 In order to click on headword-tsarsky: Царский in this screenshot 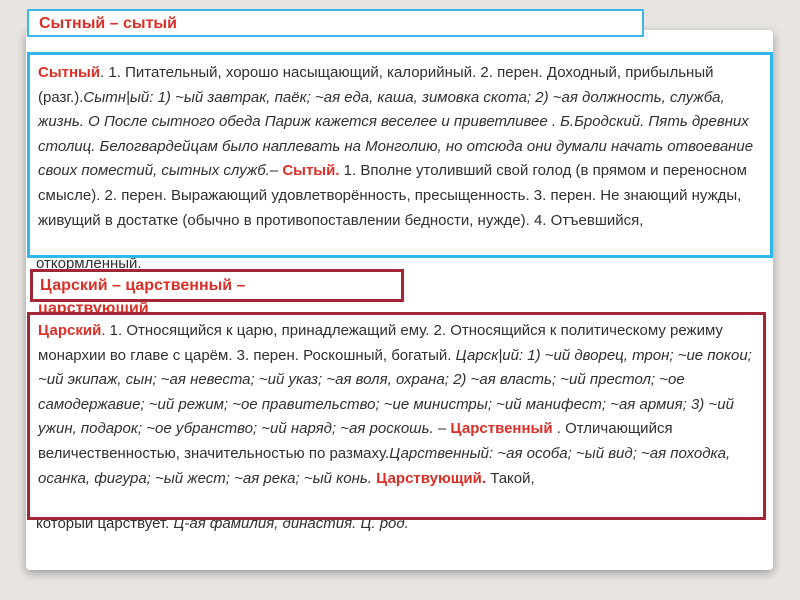, I will do `click(70, 330)`.